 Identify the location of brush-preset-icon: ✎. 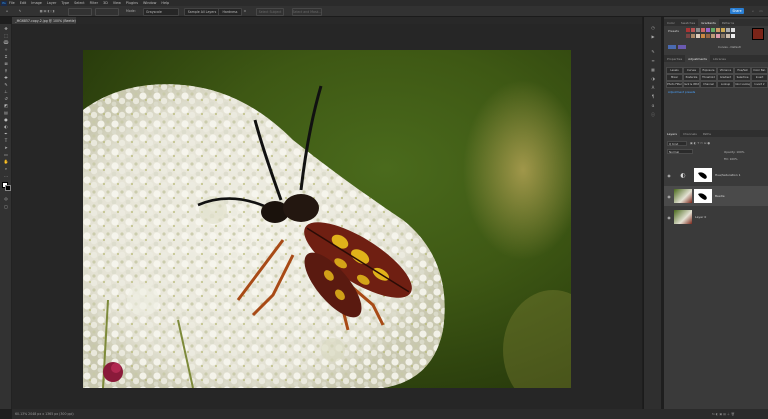
(20, 11).